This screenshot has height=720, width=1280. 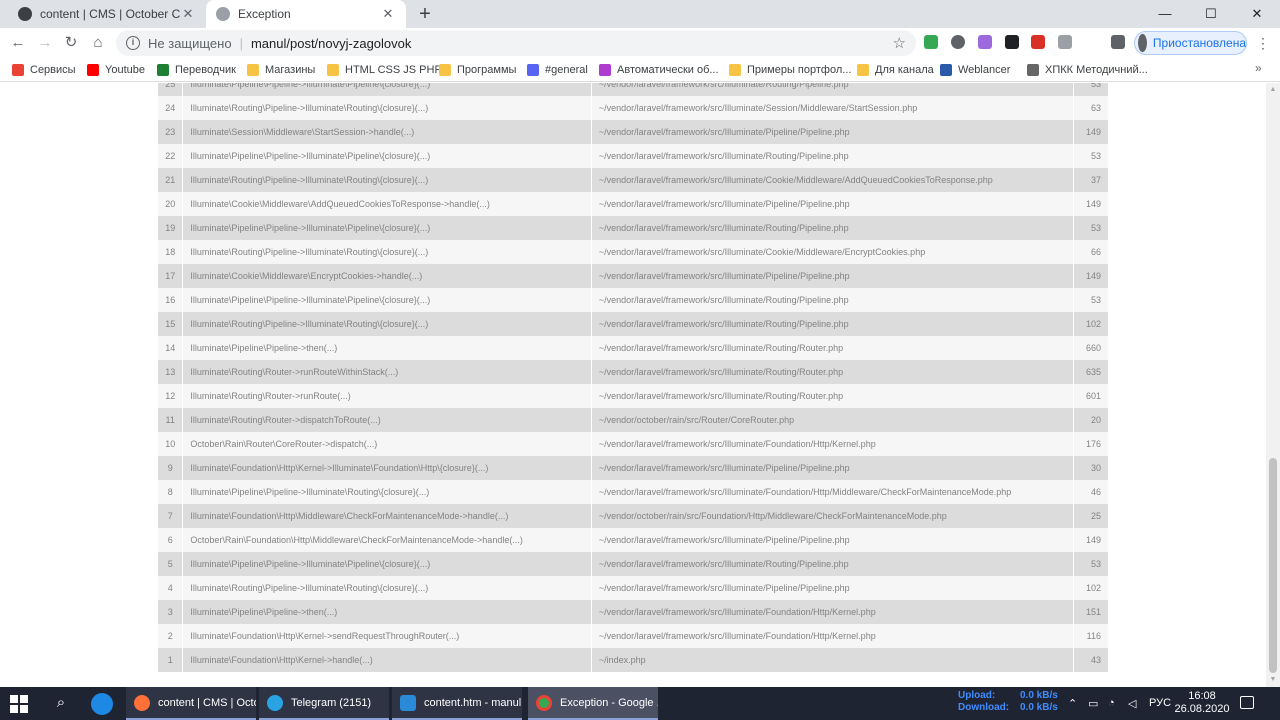 What do you see at coordinates (958, 42) in the screenshot?
I see `move-extension-icon` at bounding box center [958, 42].